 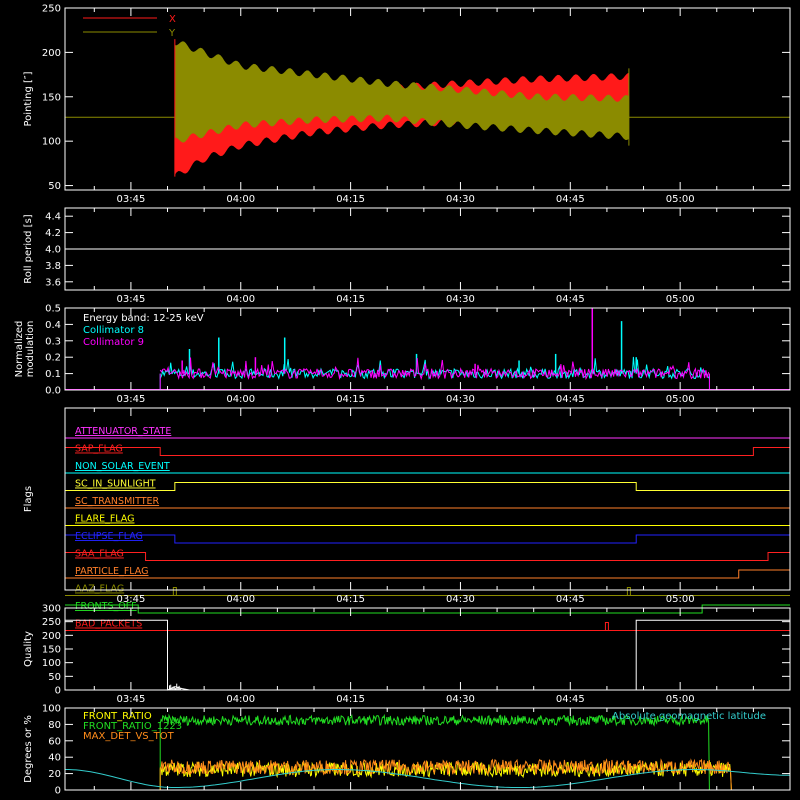 What do you see at coordinates (427, 451) in the screenshot?
I see `flag-sap-flag-trace` at bounding box center [427, 451].